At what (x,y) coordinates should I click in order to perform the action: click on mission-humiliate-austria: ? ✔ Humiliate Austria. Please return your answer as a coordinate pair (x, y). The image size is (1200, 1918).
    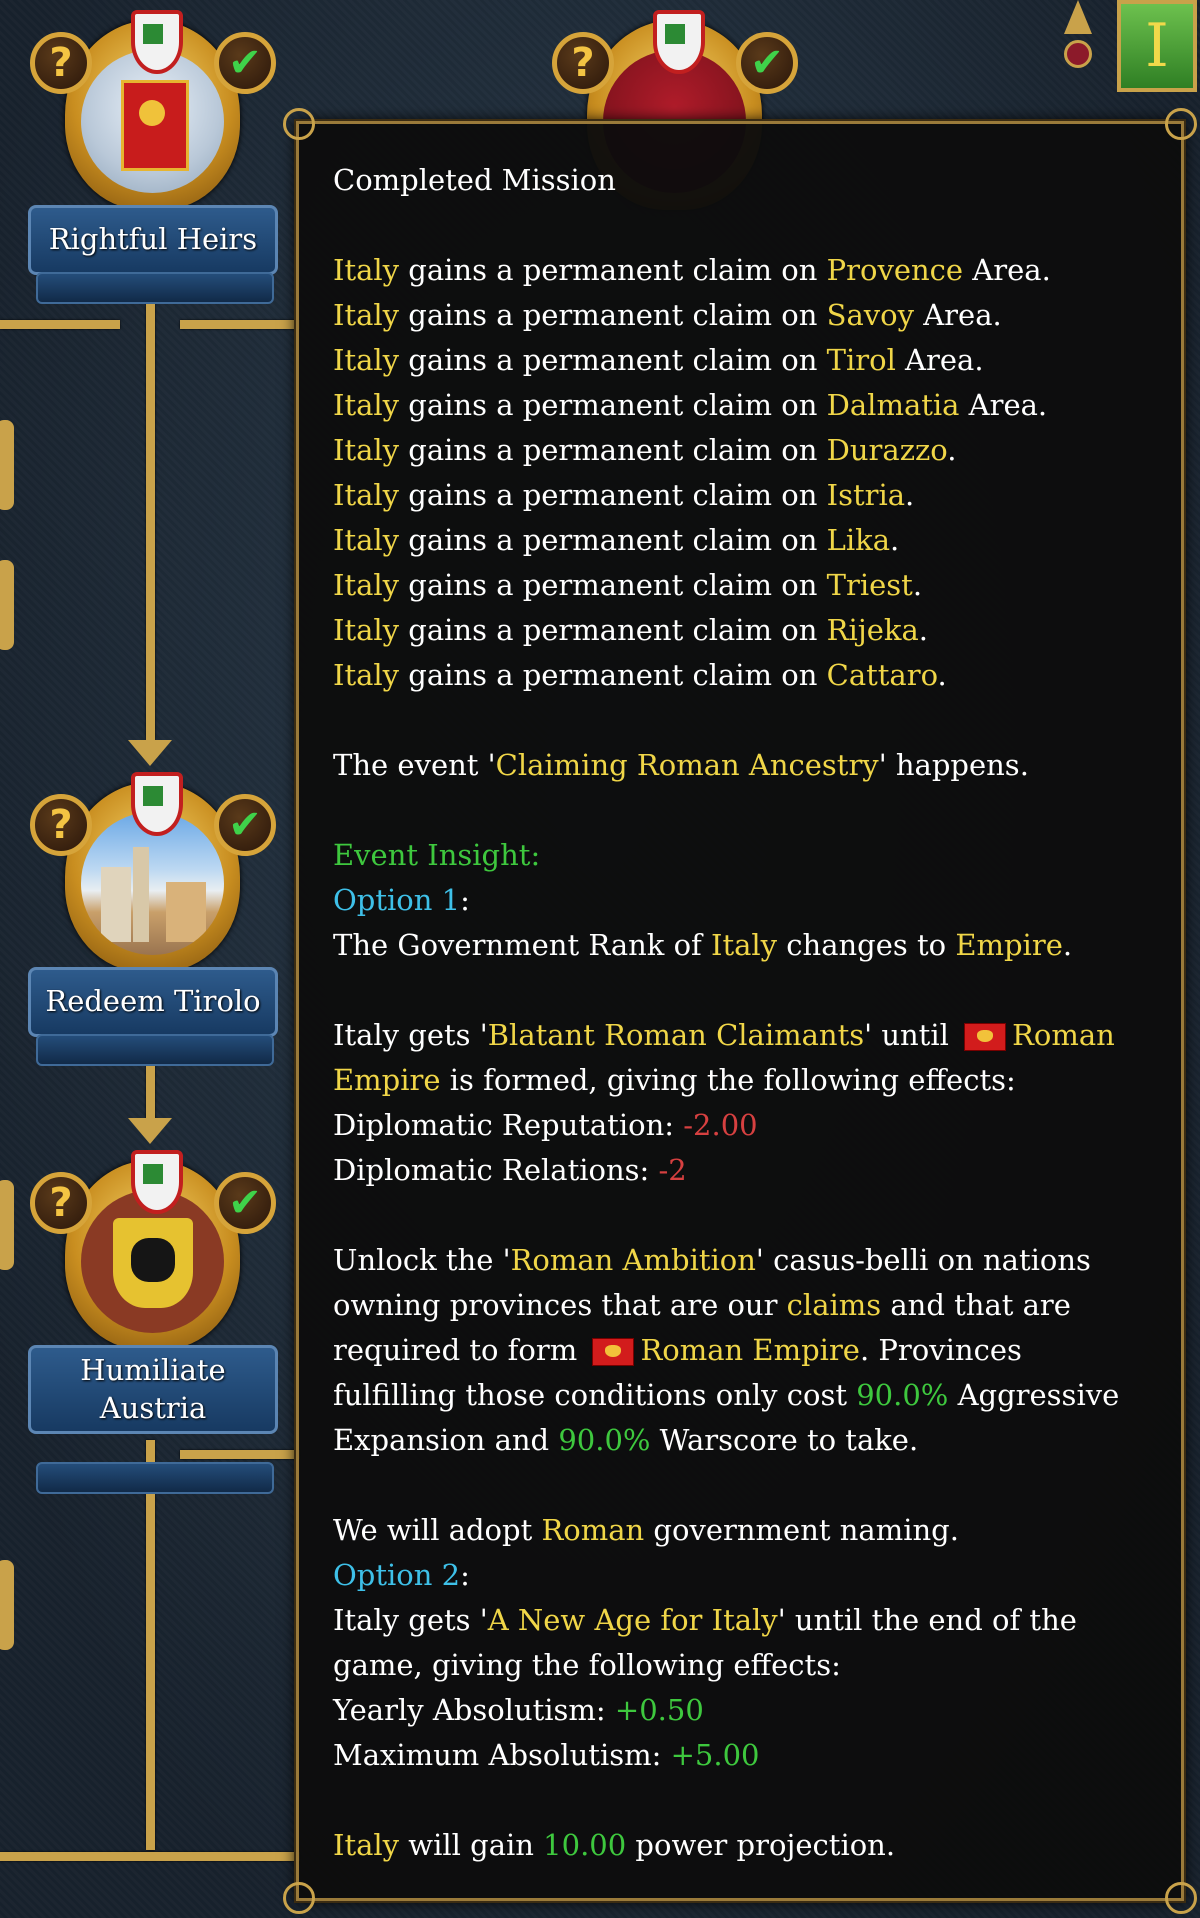
    Looking at the image, I should click on (153, 1322).